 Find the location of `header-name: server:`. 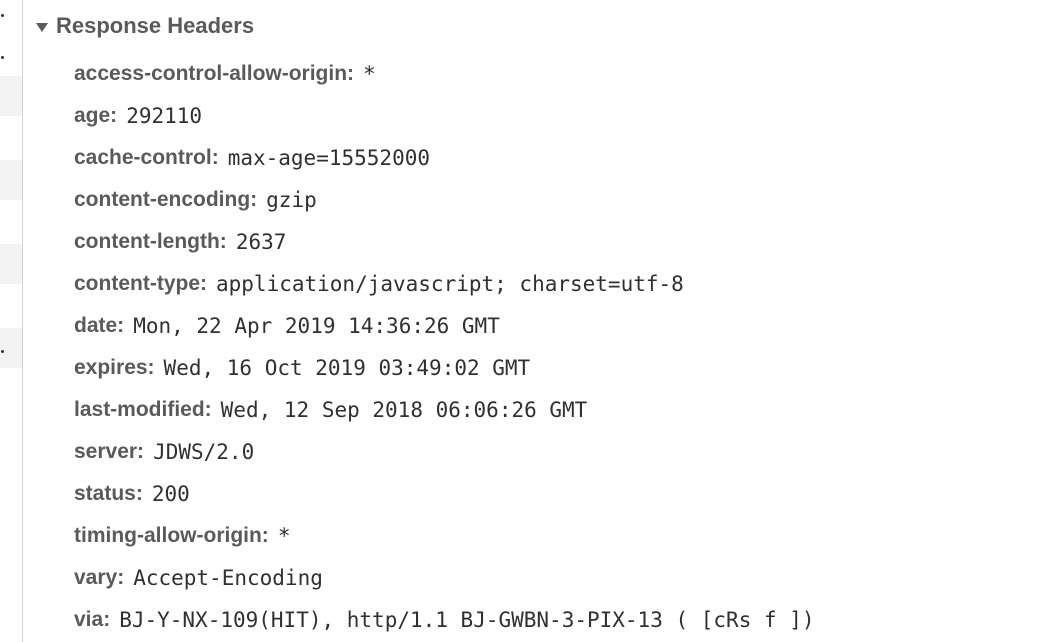

header-name: server: is located at coordinates (109, 451).